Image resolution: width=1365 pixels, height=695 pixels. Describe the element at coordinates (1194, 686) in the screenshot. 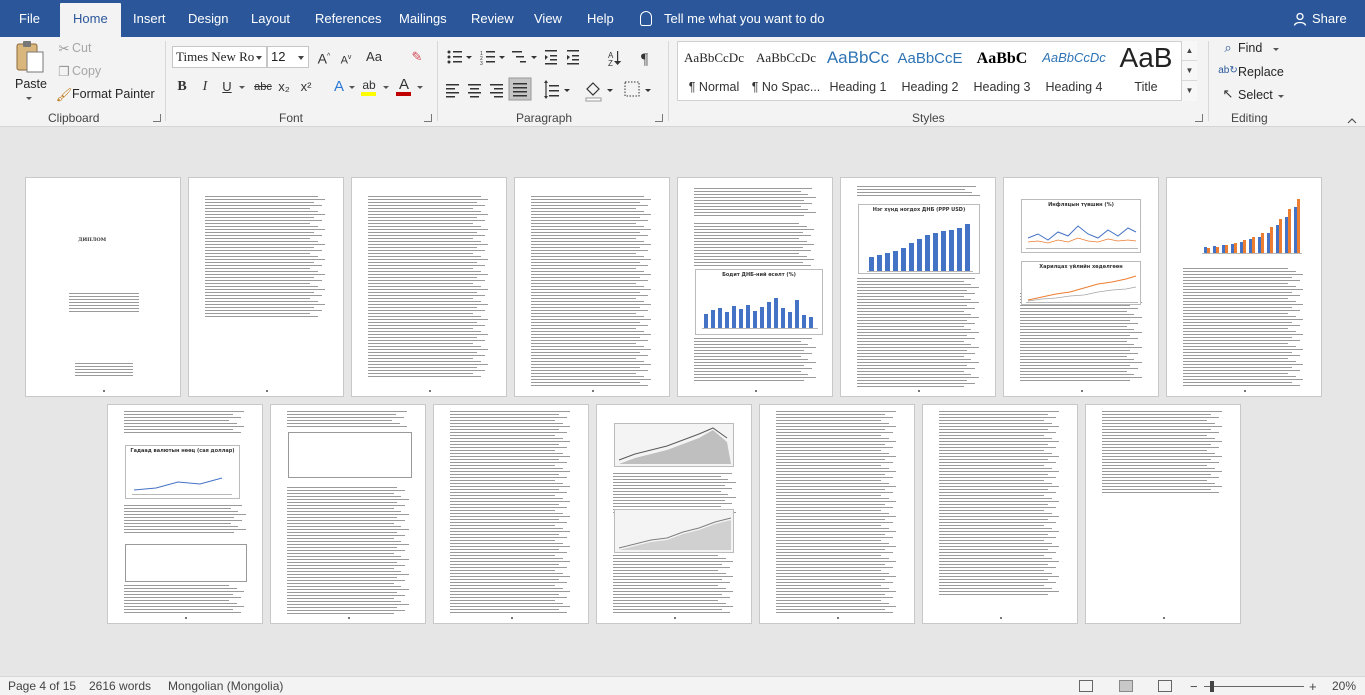

I see `zoom-out-button: −` at that location.